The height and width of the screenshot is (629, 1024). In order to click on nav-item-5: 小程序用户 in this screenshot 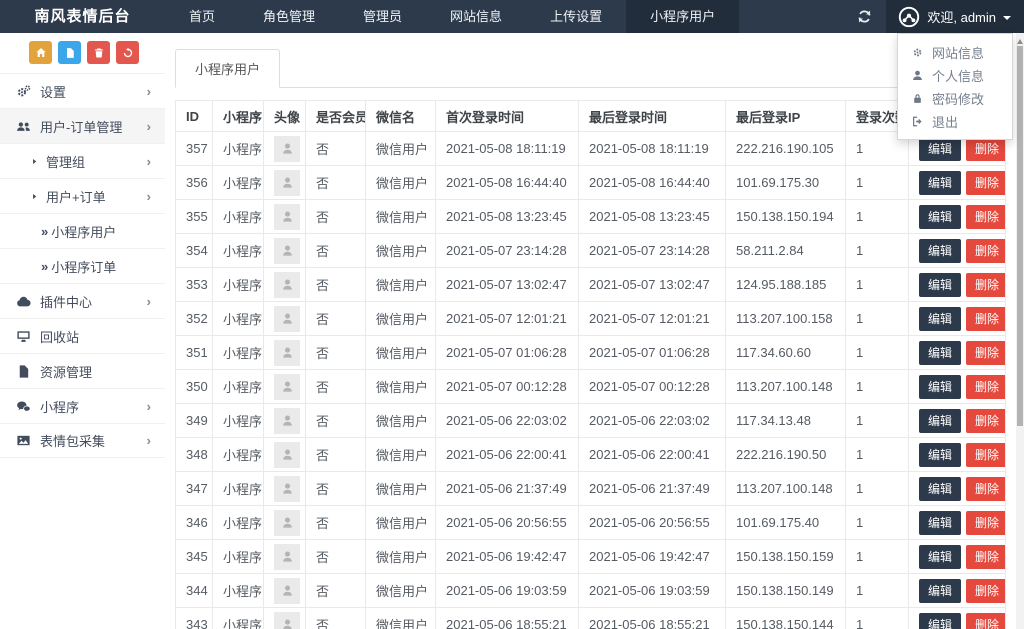, I will do `click(683, 16)`.